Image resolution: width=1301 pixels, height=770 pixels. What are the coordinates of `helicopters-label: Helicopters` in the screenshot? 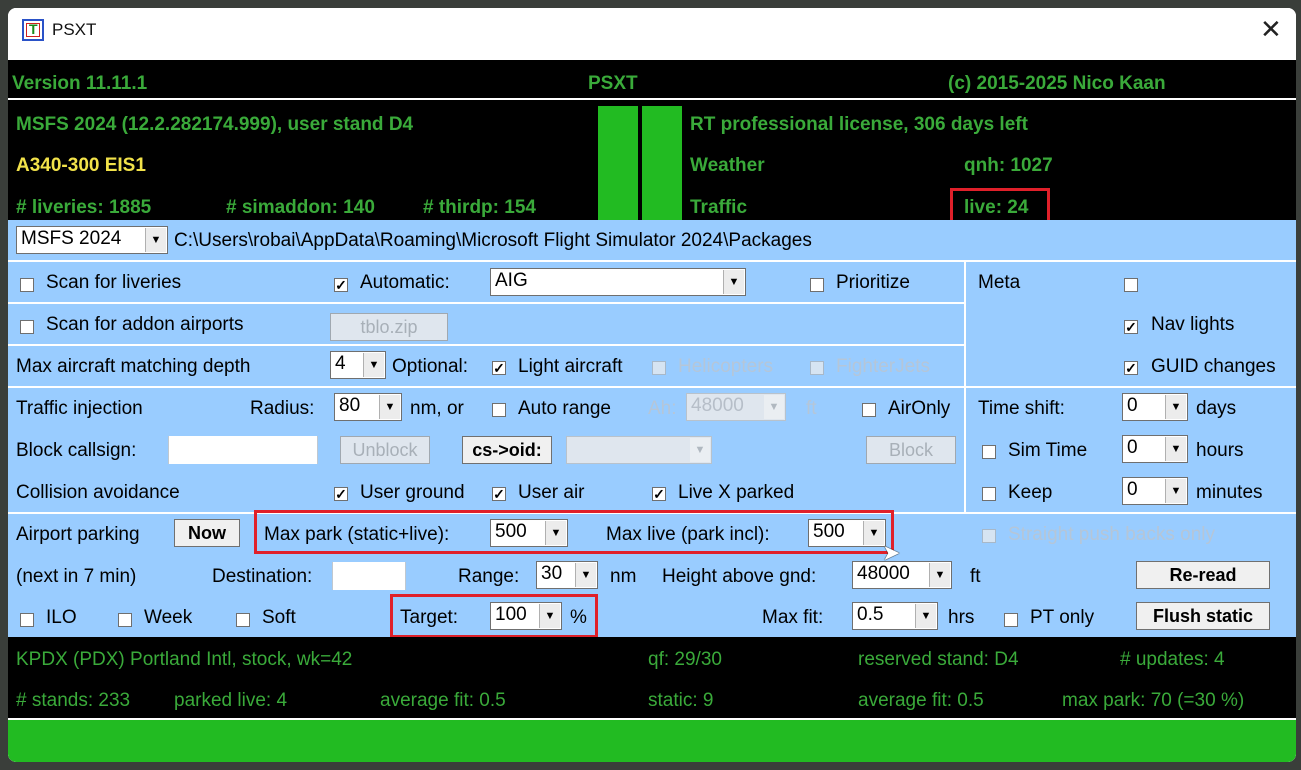 It's located at (726, 366).